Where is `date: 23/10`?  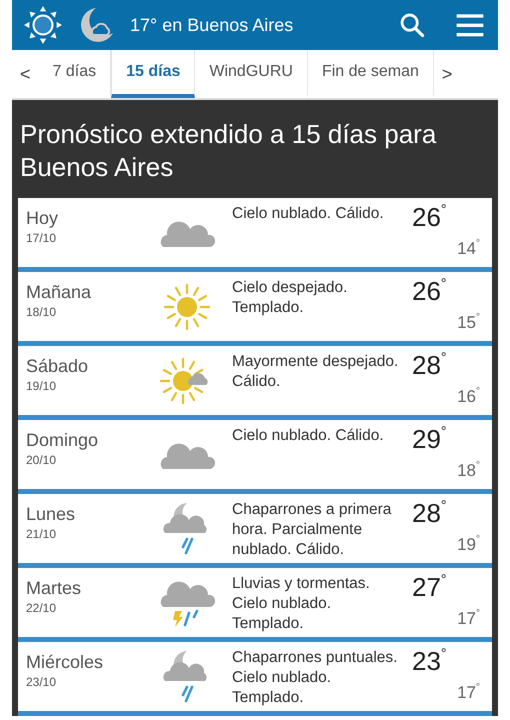 date: 23/10 is located at coordinates (42, 682).